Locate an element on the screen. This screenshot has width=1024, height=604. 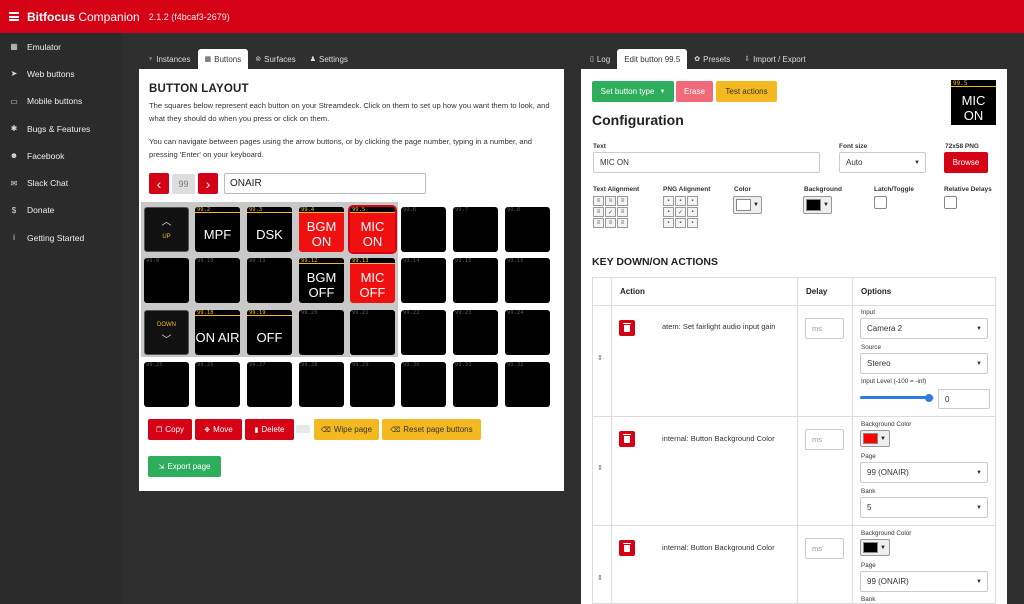
latch-toggle-checkbox is located at coordinates (880, 202).